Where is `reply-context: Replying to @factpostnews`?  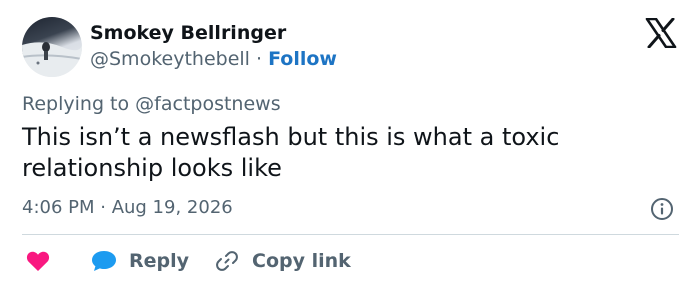
reply-context: Replying to @factpostnews is located at coordinates (151, 104).